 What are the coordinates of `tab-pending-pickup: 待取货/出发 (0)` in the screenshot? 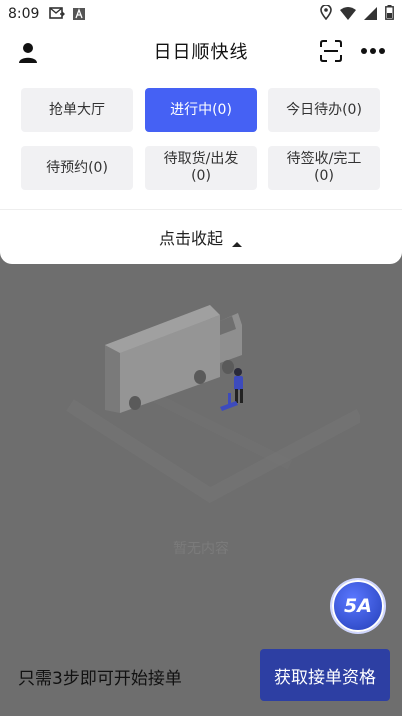 It's located at (201, 168).